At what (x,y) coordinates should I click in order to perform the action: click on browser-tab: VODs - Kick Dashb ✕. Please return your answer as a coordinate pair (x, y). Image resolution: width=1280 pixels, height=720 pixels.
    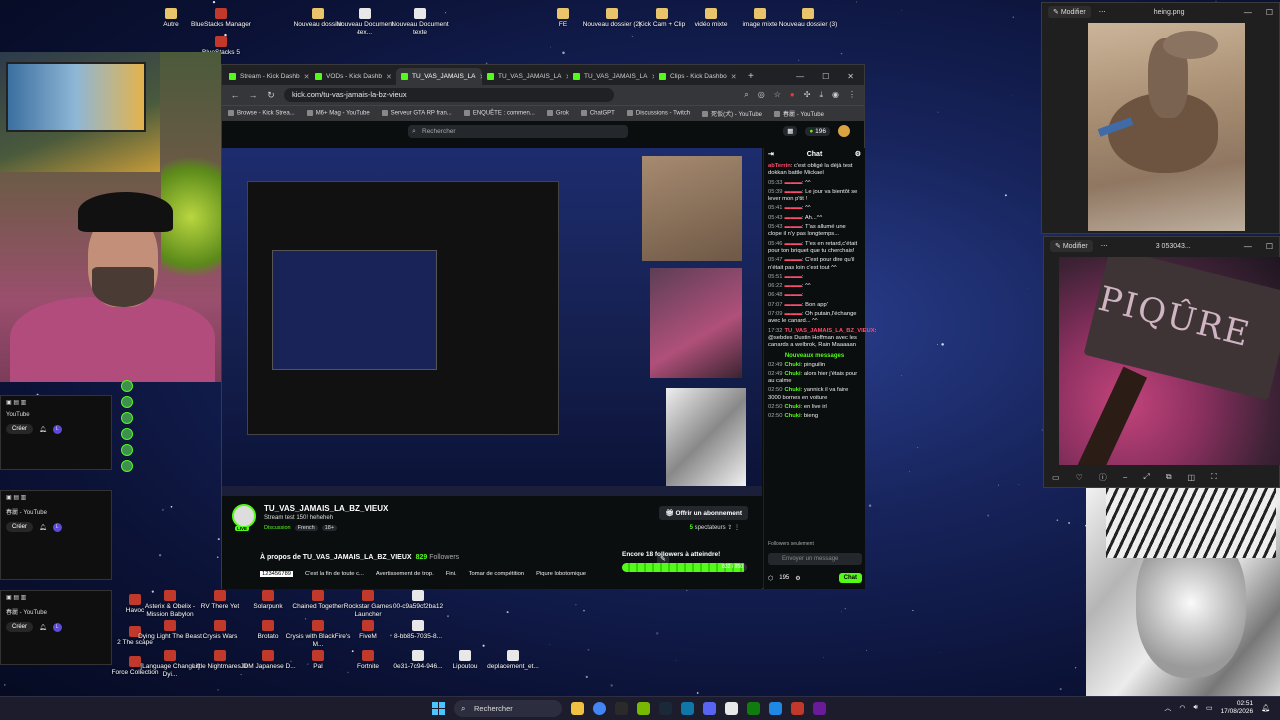
    Looking at the image, I should click on (353, 76).